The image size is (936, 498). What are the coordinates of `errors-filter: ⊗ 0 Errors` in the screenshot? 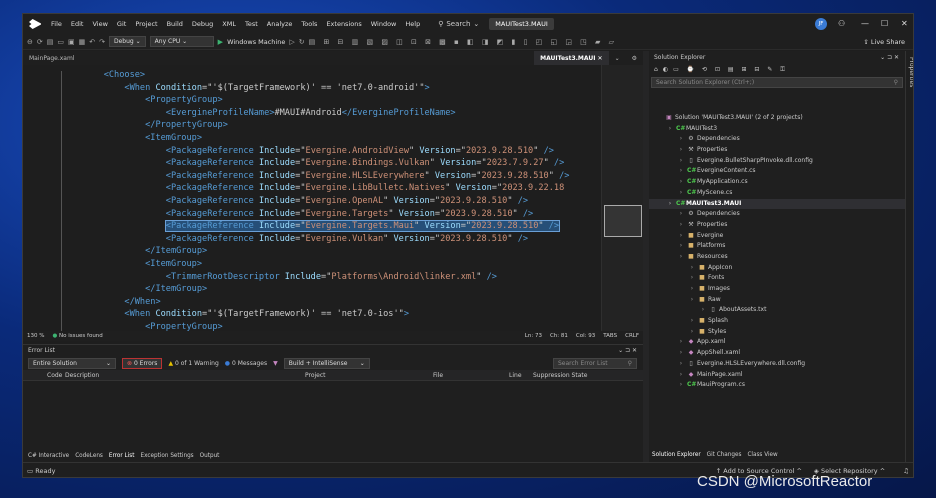 It's located at (142, 363).